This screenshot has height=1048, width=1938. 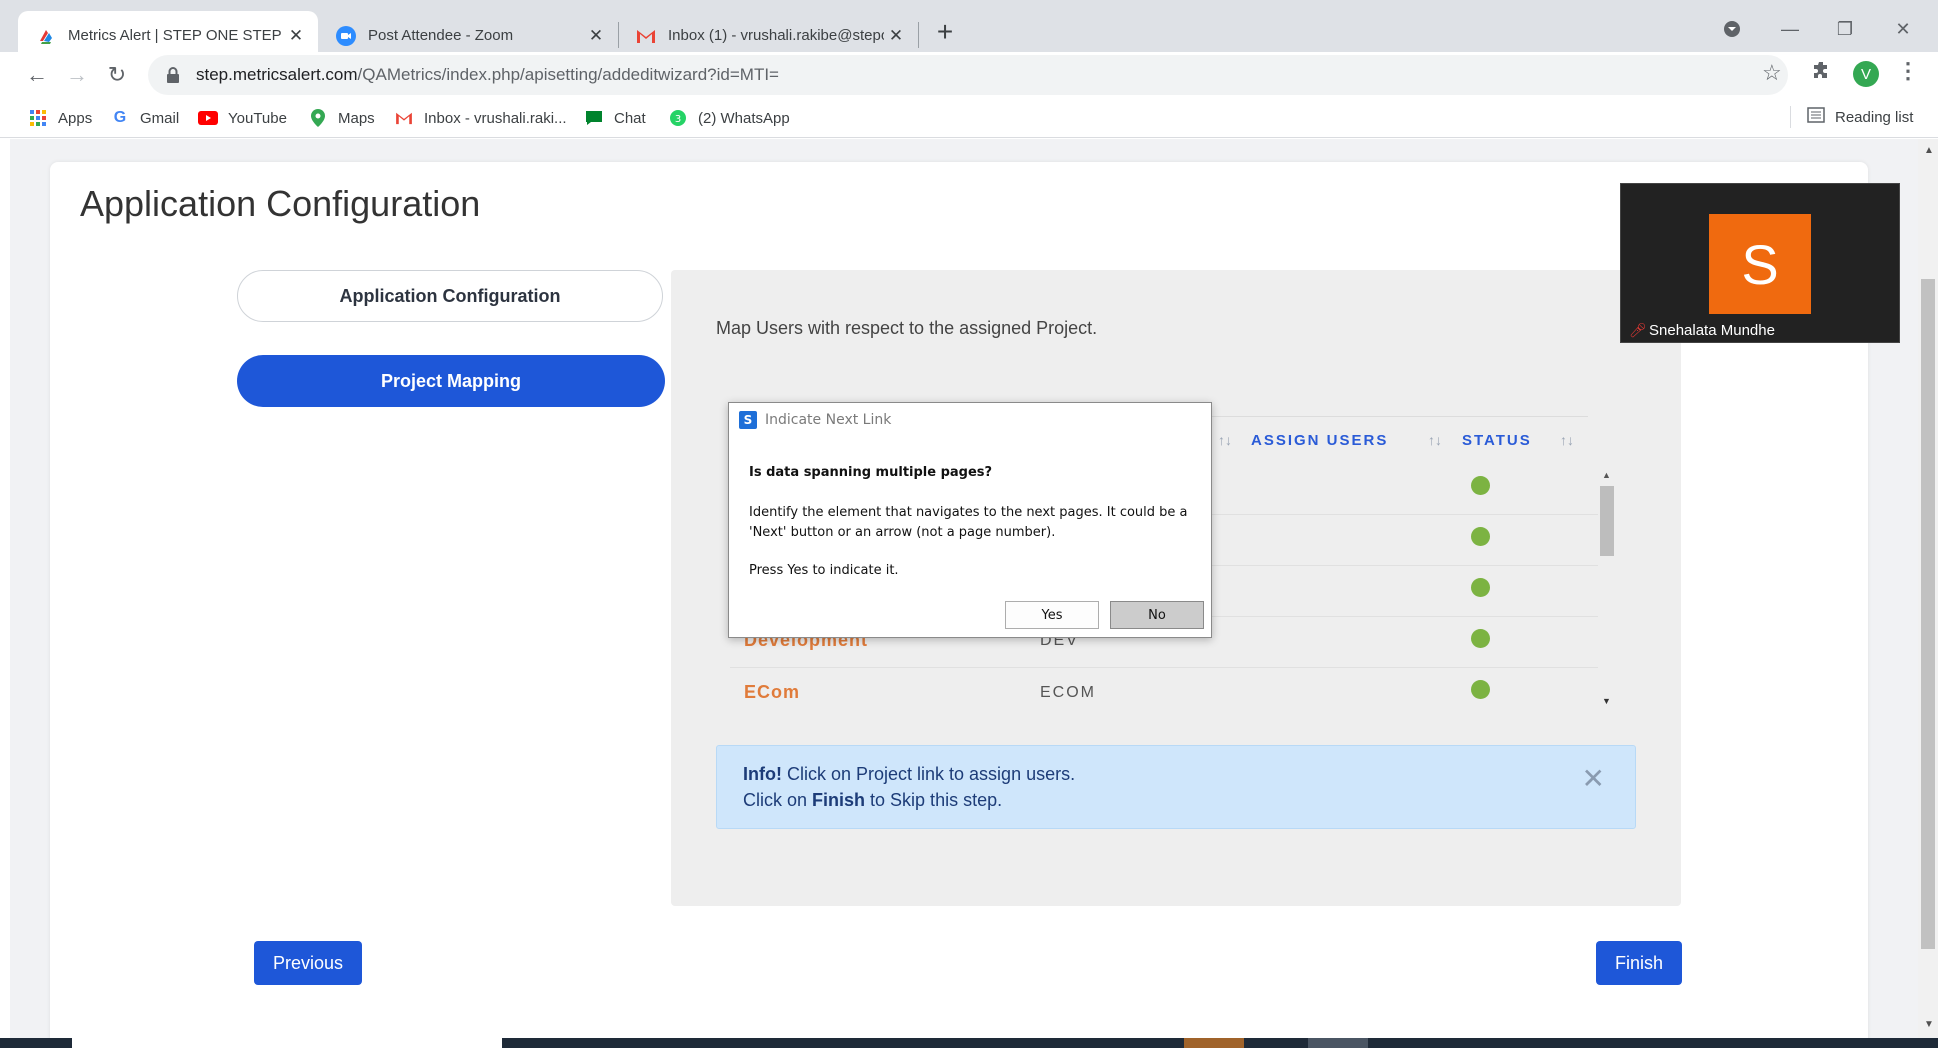 I want to click on yes-button: Yes, so click(x=1052, y=615).